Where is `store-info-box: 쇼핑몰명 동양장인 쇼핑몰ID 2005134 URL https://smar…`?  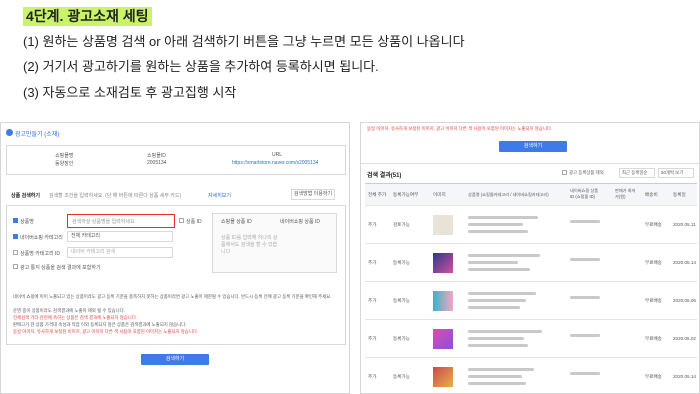 store-info-box: 쇼핑몰명 동양장인 쇼핑몰ID 2005134 URL https://smar… is located at coordinates (176, 160).